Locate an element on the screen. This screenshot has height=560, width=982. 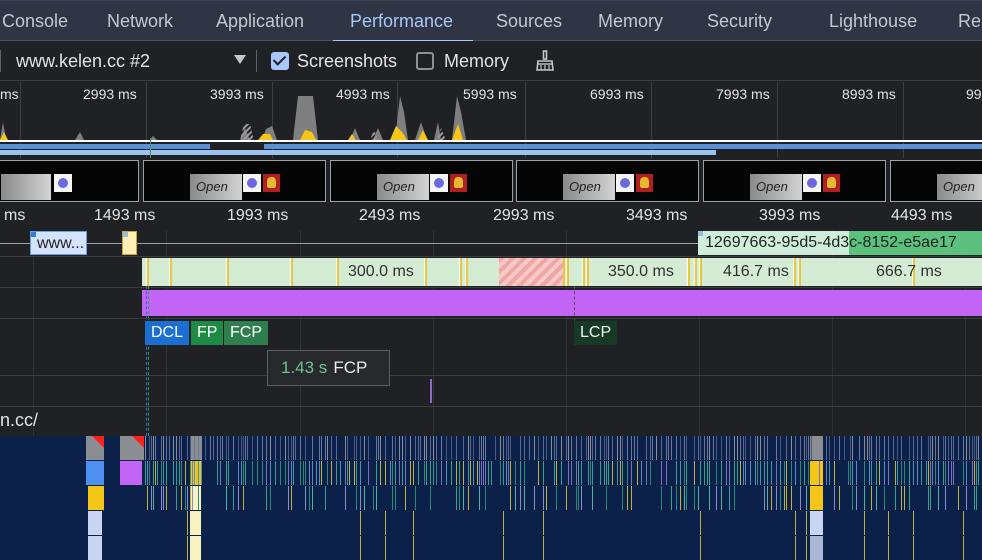
tab-lighthouse: Lighthouse is located at coordinates (873, 21).